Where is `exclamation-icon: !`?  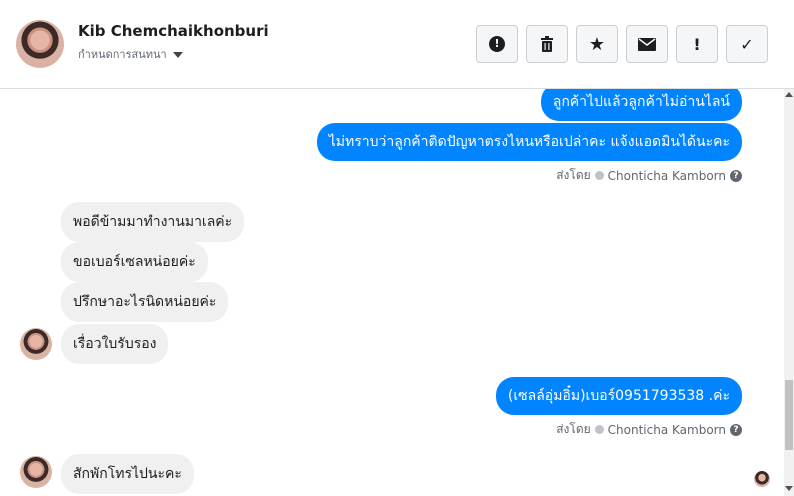 exclamation-icon: ! is located at coordinates (697, 44).